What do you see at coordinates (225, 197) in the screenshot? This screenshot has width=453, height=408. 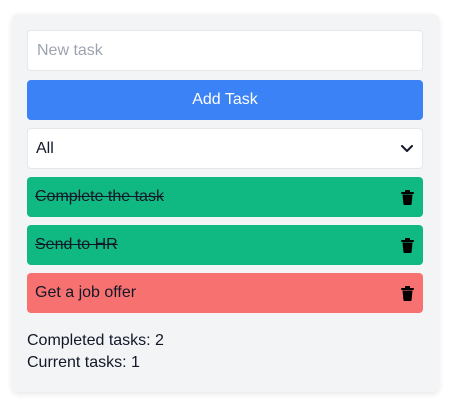 I see `task-item: Complete the task` at bounding box center [225, 197].